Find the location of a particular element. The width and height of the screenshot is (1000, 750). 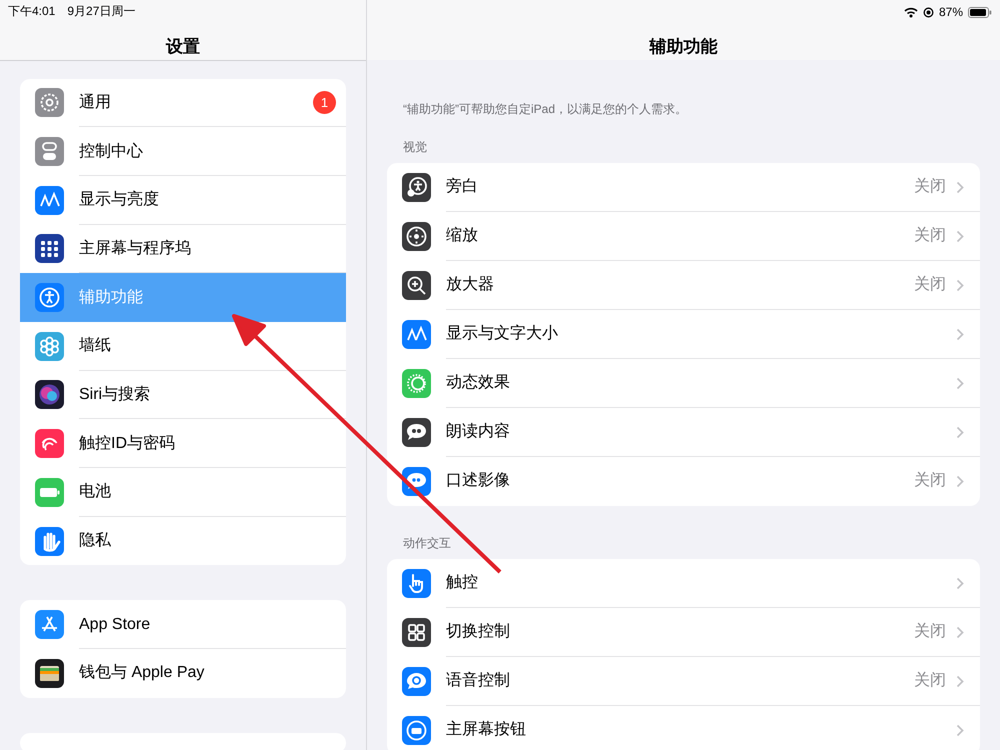

rotation-lock-icon is located at coordinates (928, 12).